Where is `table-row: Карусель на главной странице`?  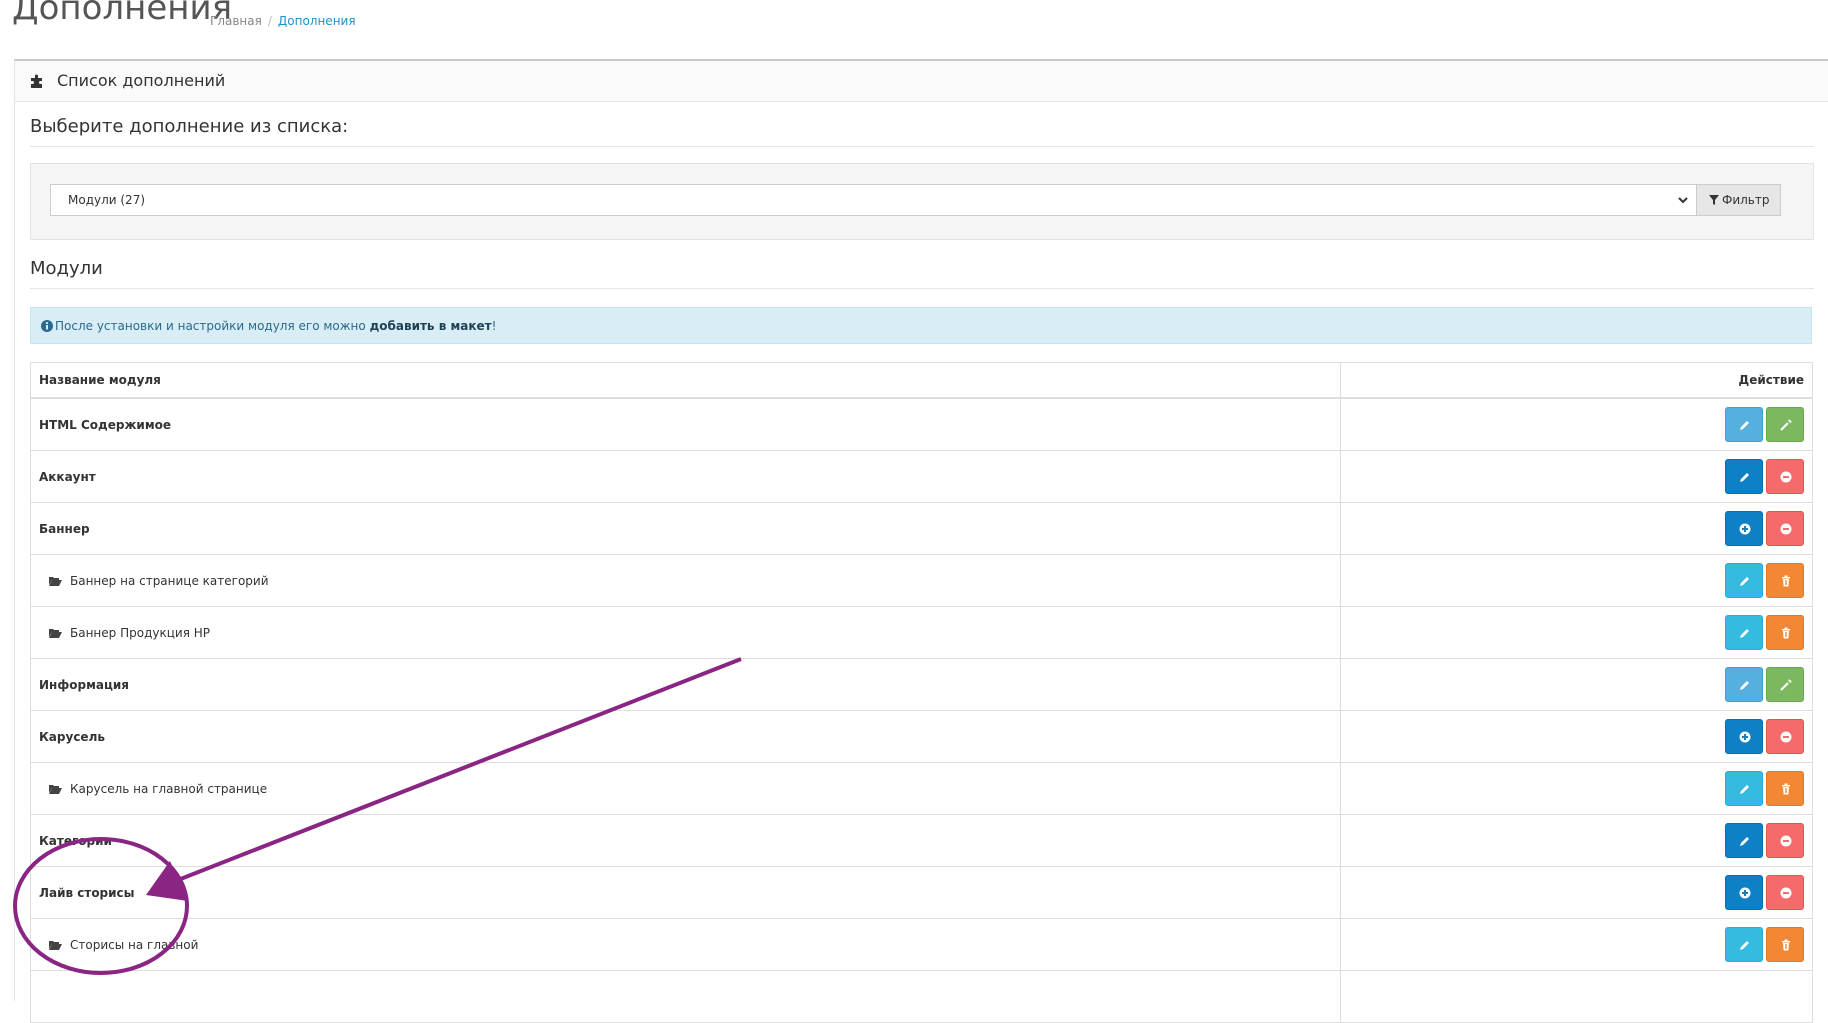 table-row: Карусель на главной странице is located at coordinates (921, 788).